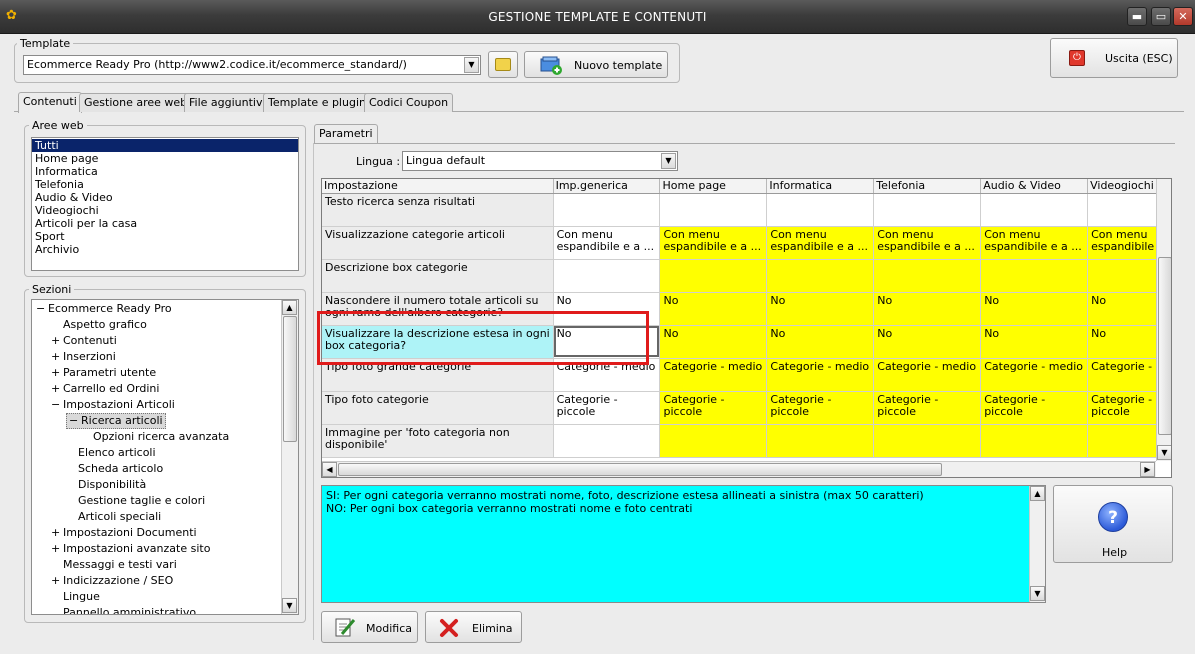  Describe the element at coordinates (130, 549) in the screenshot. I see `tree-item: + Impostazioni avanzate sito` at that location.